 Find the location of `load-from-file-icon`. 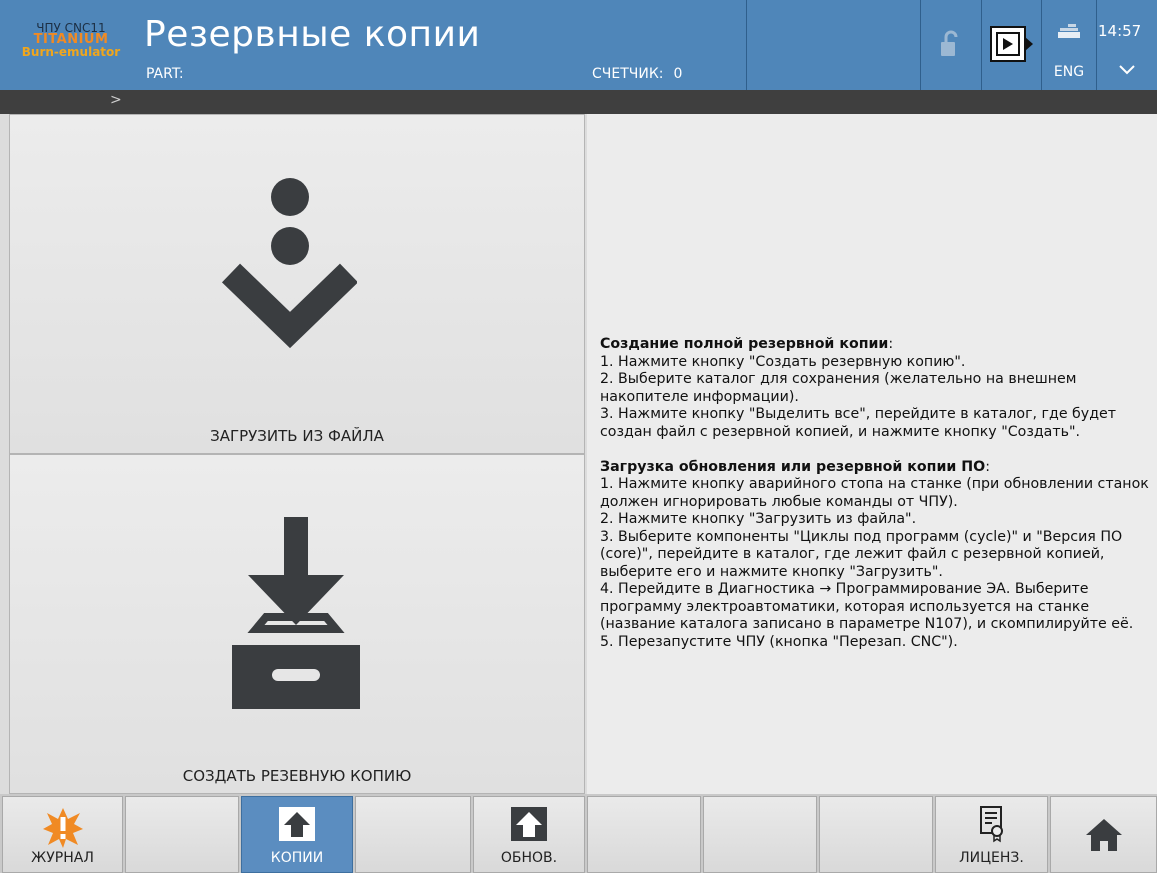

load-from-file-icon is located at coordinates (289, 263).